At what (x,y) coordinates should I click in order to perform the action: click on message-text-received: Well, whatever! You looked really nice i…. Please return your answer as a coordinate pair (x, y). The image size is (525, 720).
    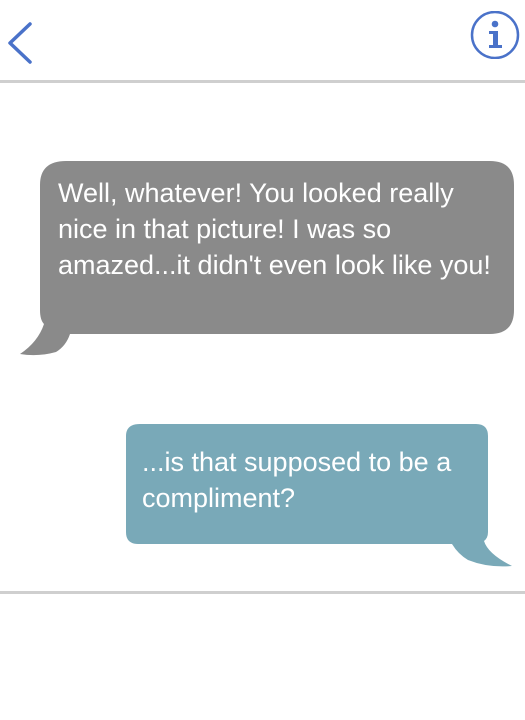
    Looking at the image, I should click on (274, 229).